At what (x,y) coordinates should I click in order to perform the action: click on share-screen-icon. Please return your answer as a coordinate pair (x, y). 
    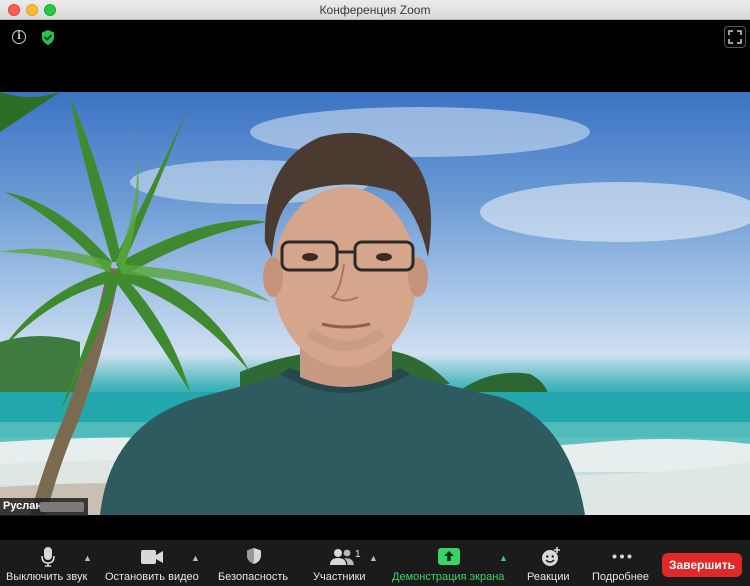
    Looking at the image, I should click on (449, 556).